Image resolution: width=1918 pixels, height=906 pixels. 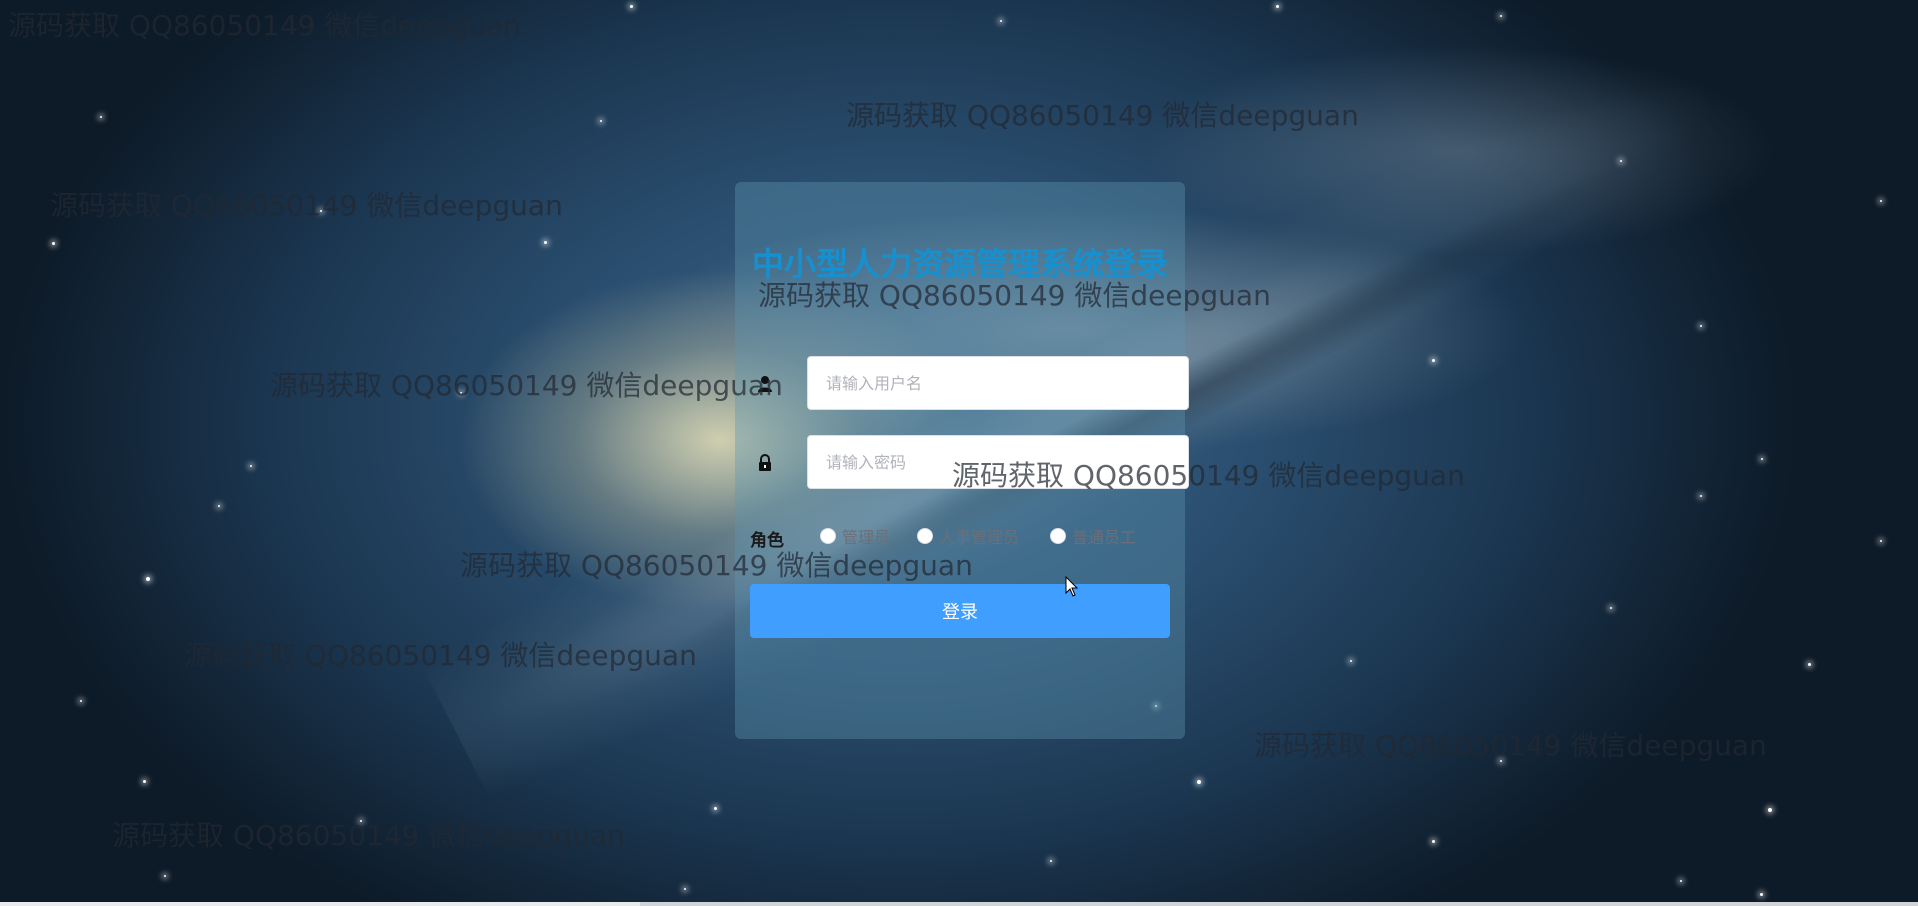 I want to click on role-option-label: 人事管理员, so click(x=979, y=537).